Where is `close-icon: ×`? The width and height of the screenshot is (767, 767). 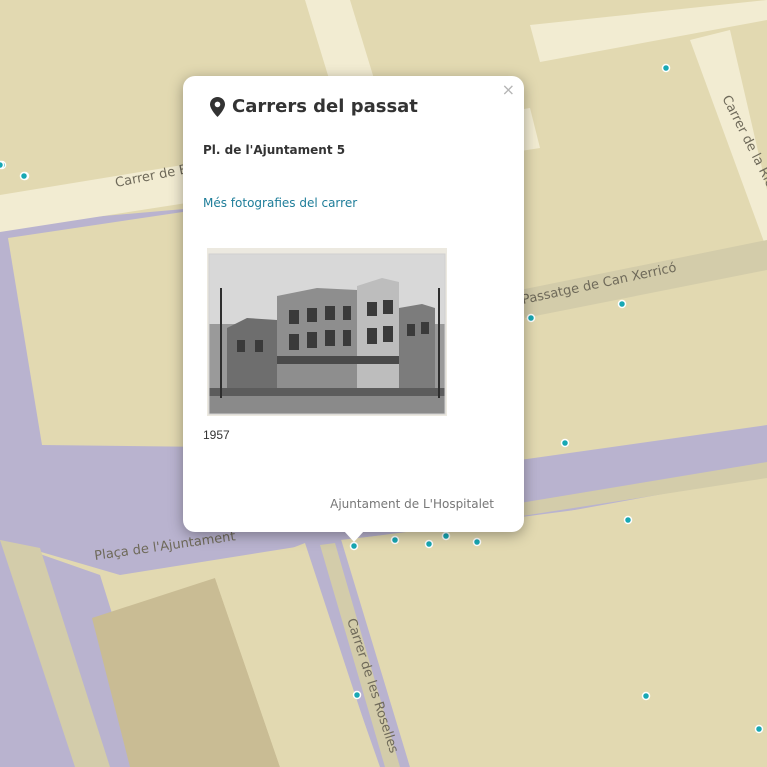 close-icon: × is located at coordinates (508, 90).